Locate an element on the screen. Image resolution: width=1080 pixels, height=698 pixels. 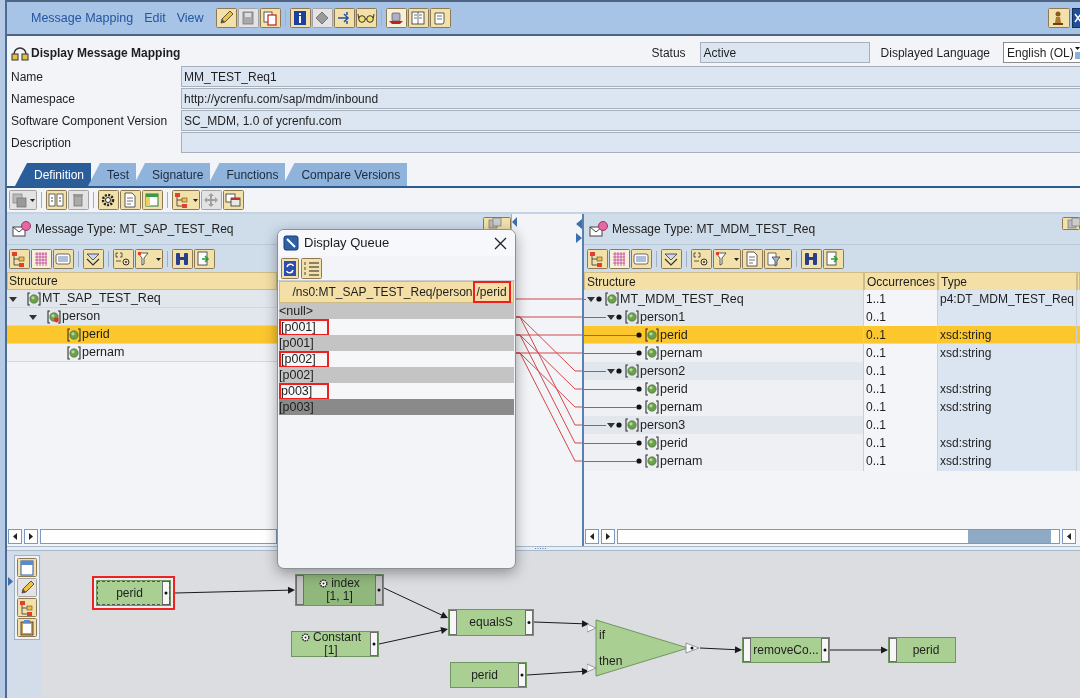
tab: Compare Versions is located at coordinates (345, 174).